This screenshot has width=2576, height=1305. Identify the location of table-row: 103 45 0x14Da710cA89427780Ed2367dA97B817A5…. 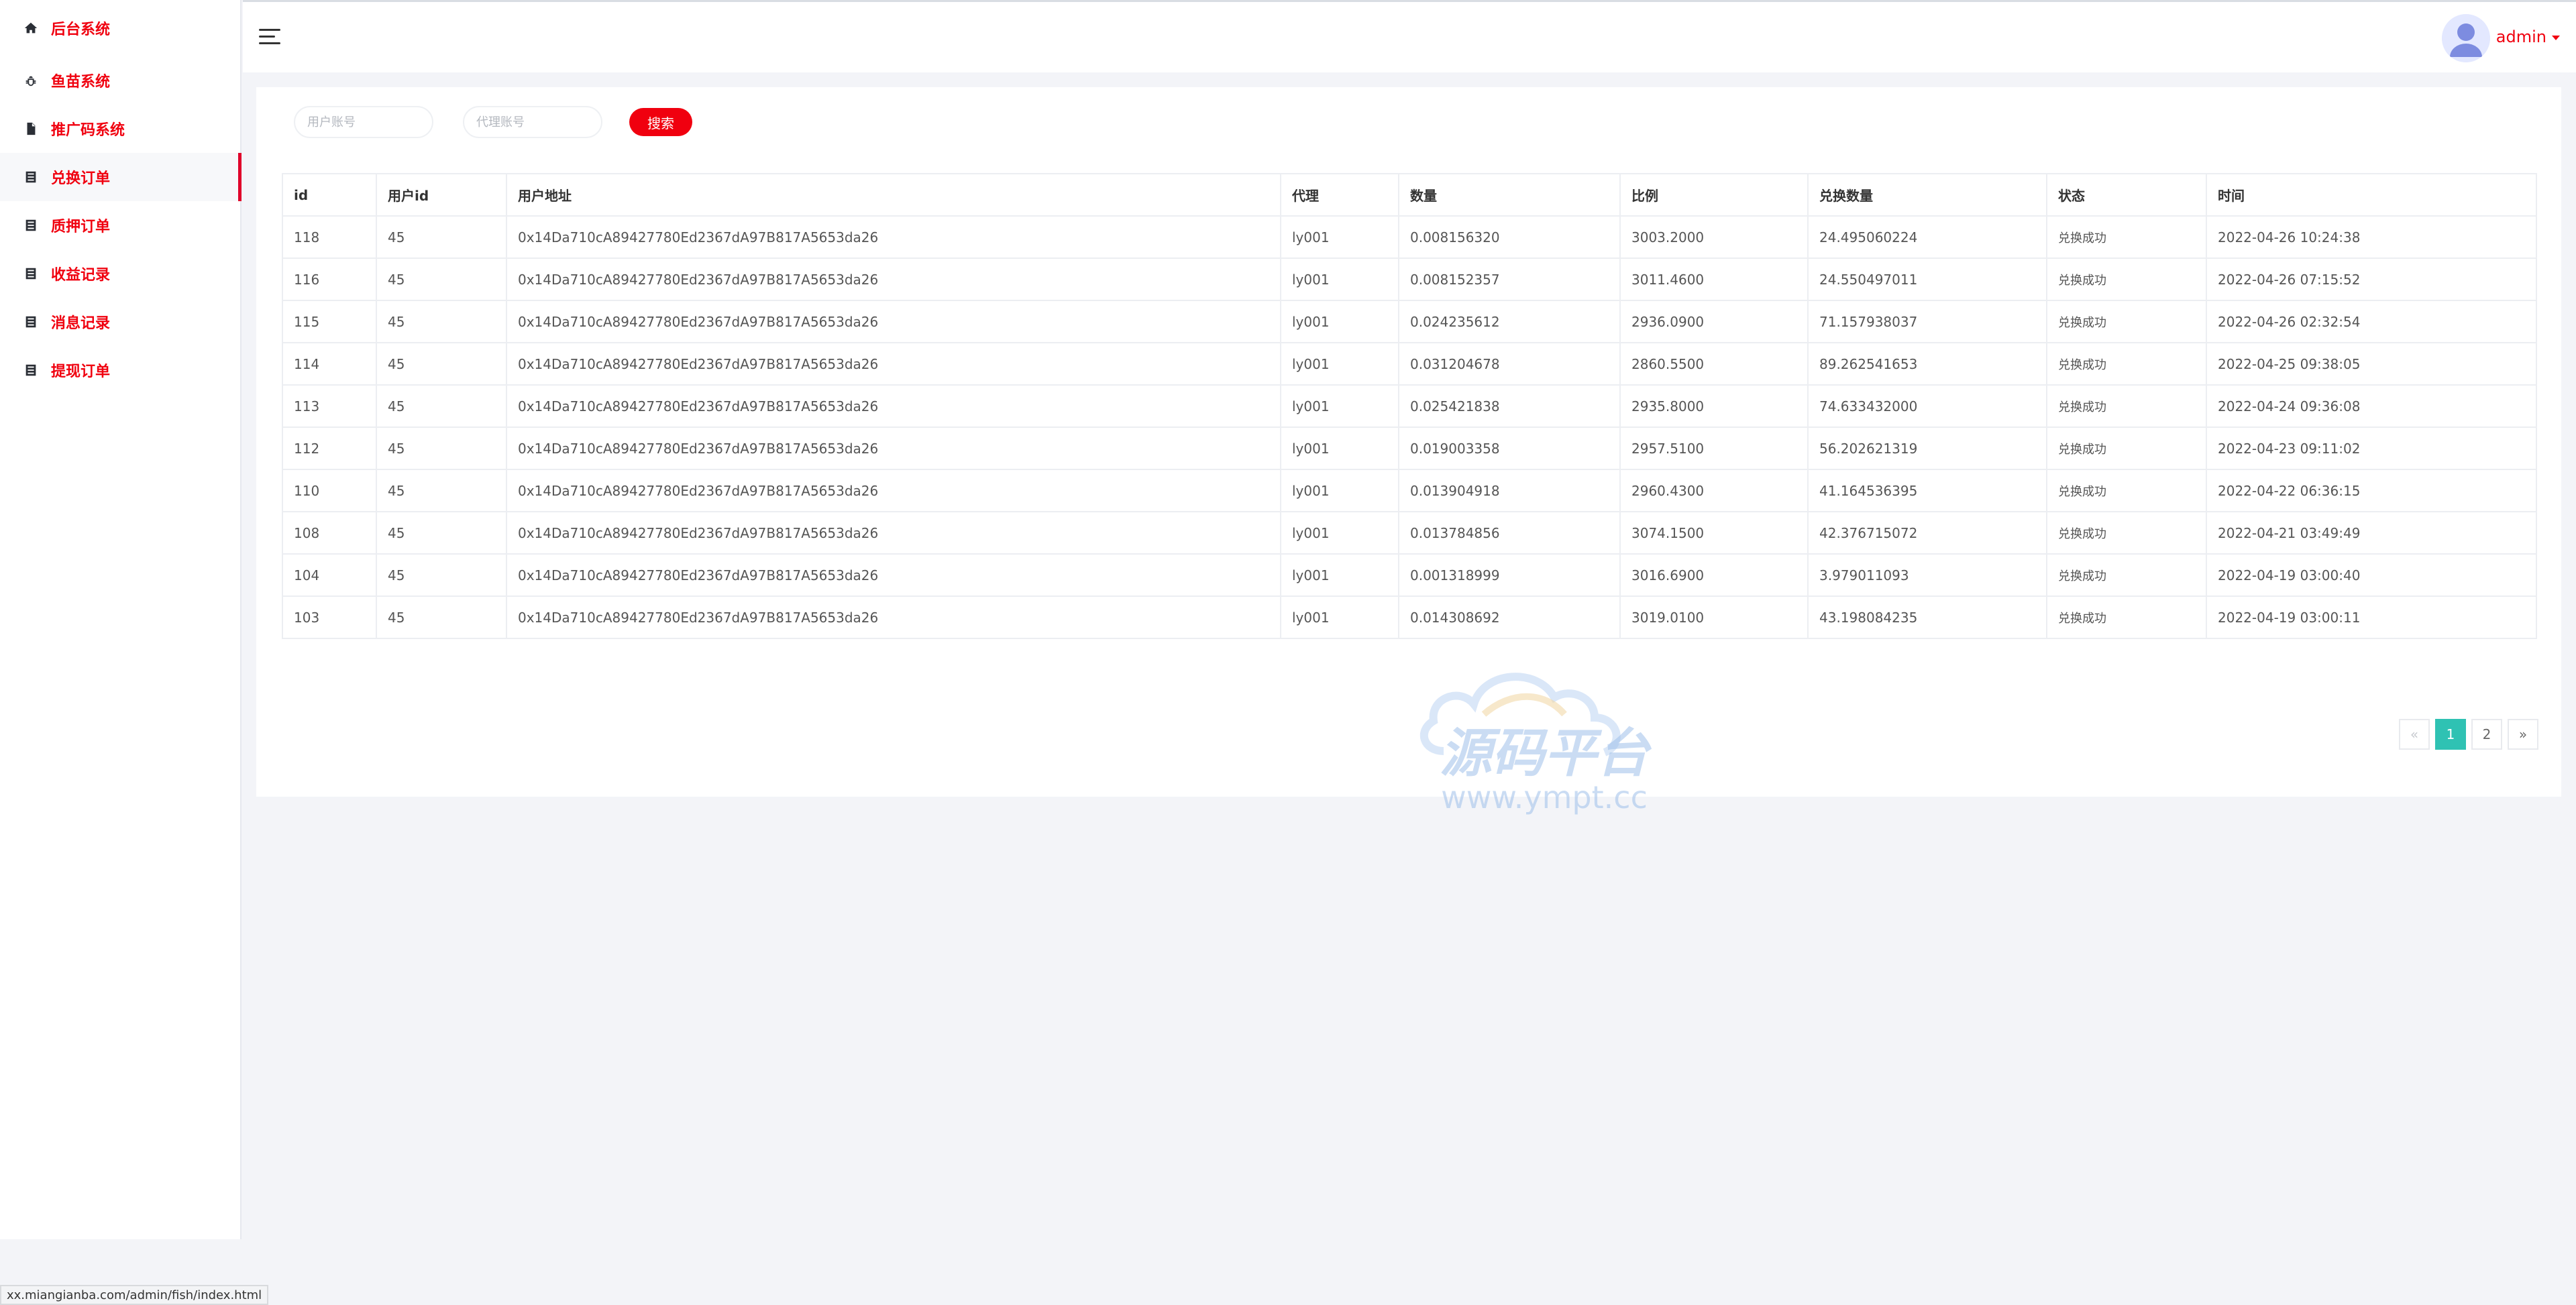
(1409, 617).